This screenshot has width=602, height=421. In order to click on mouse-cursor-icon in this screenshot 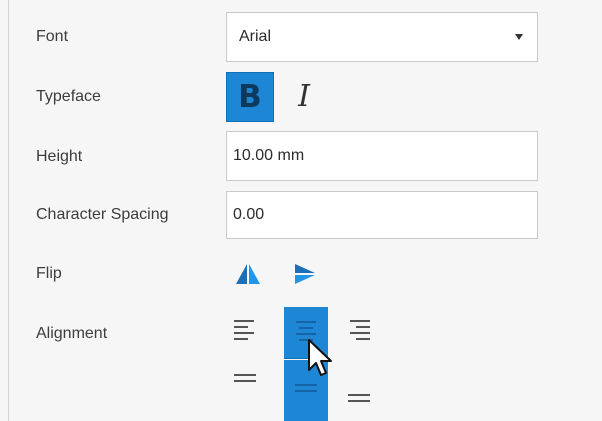, I will do `click(320, 357)`.